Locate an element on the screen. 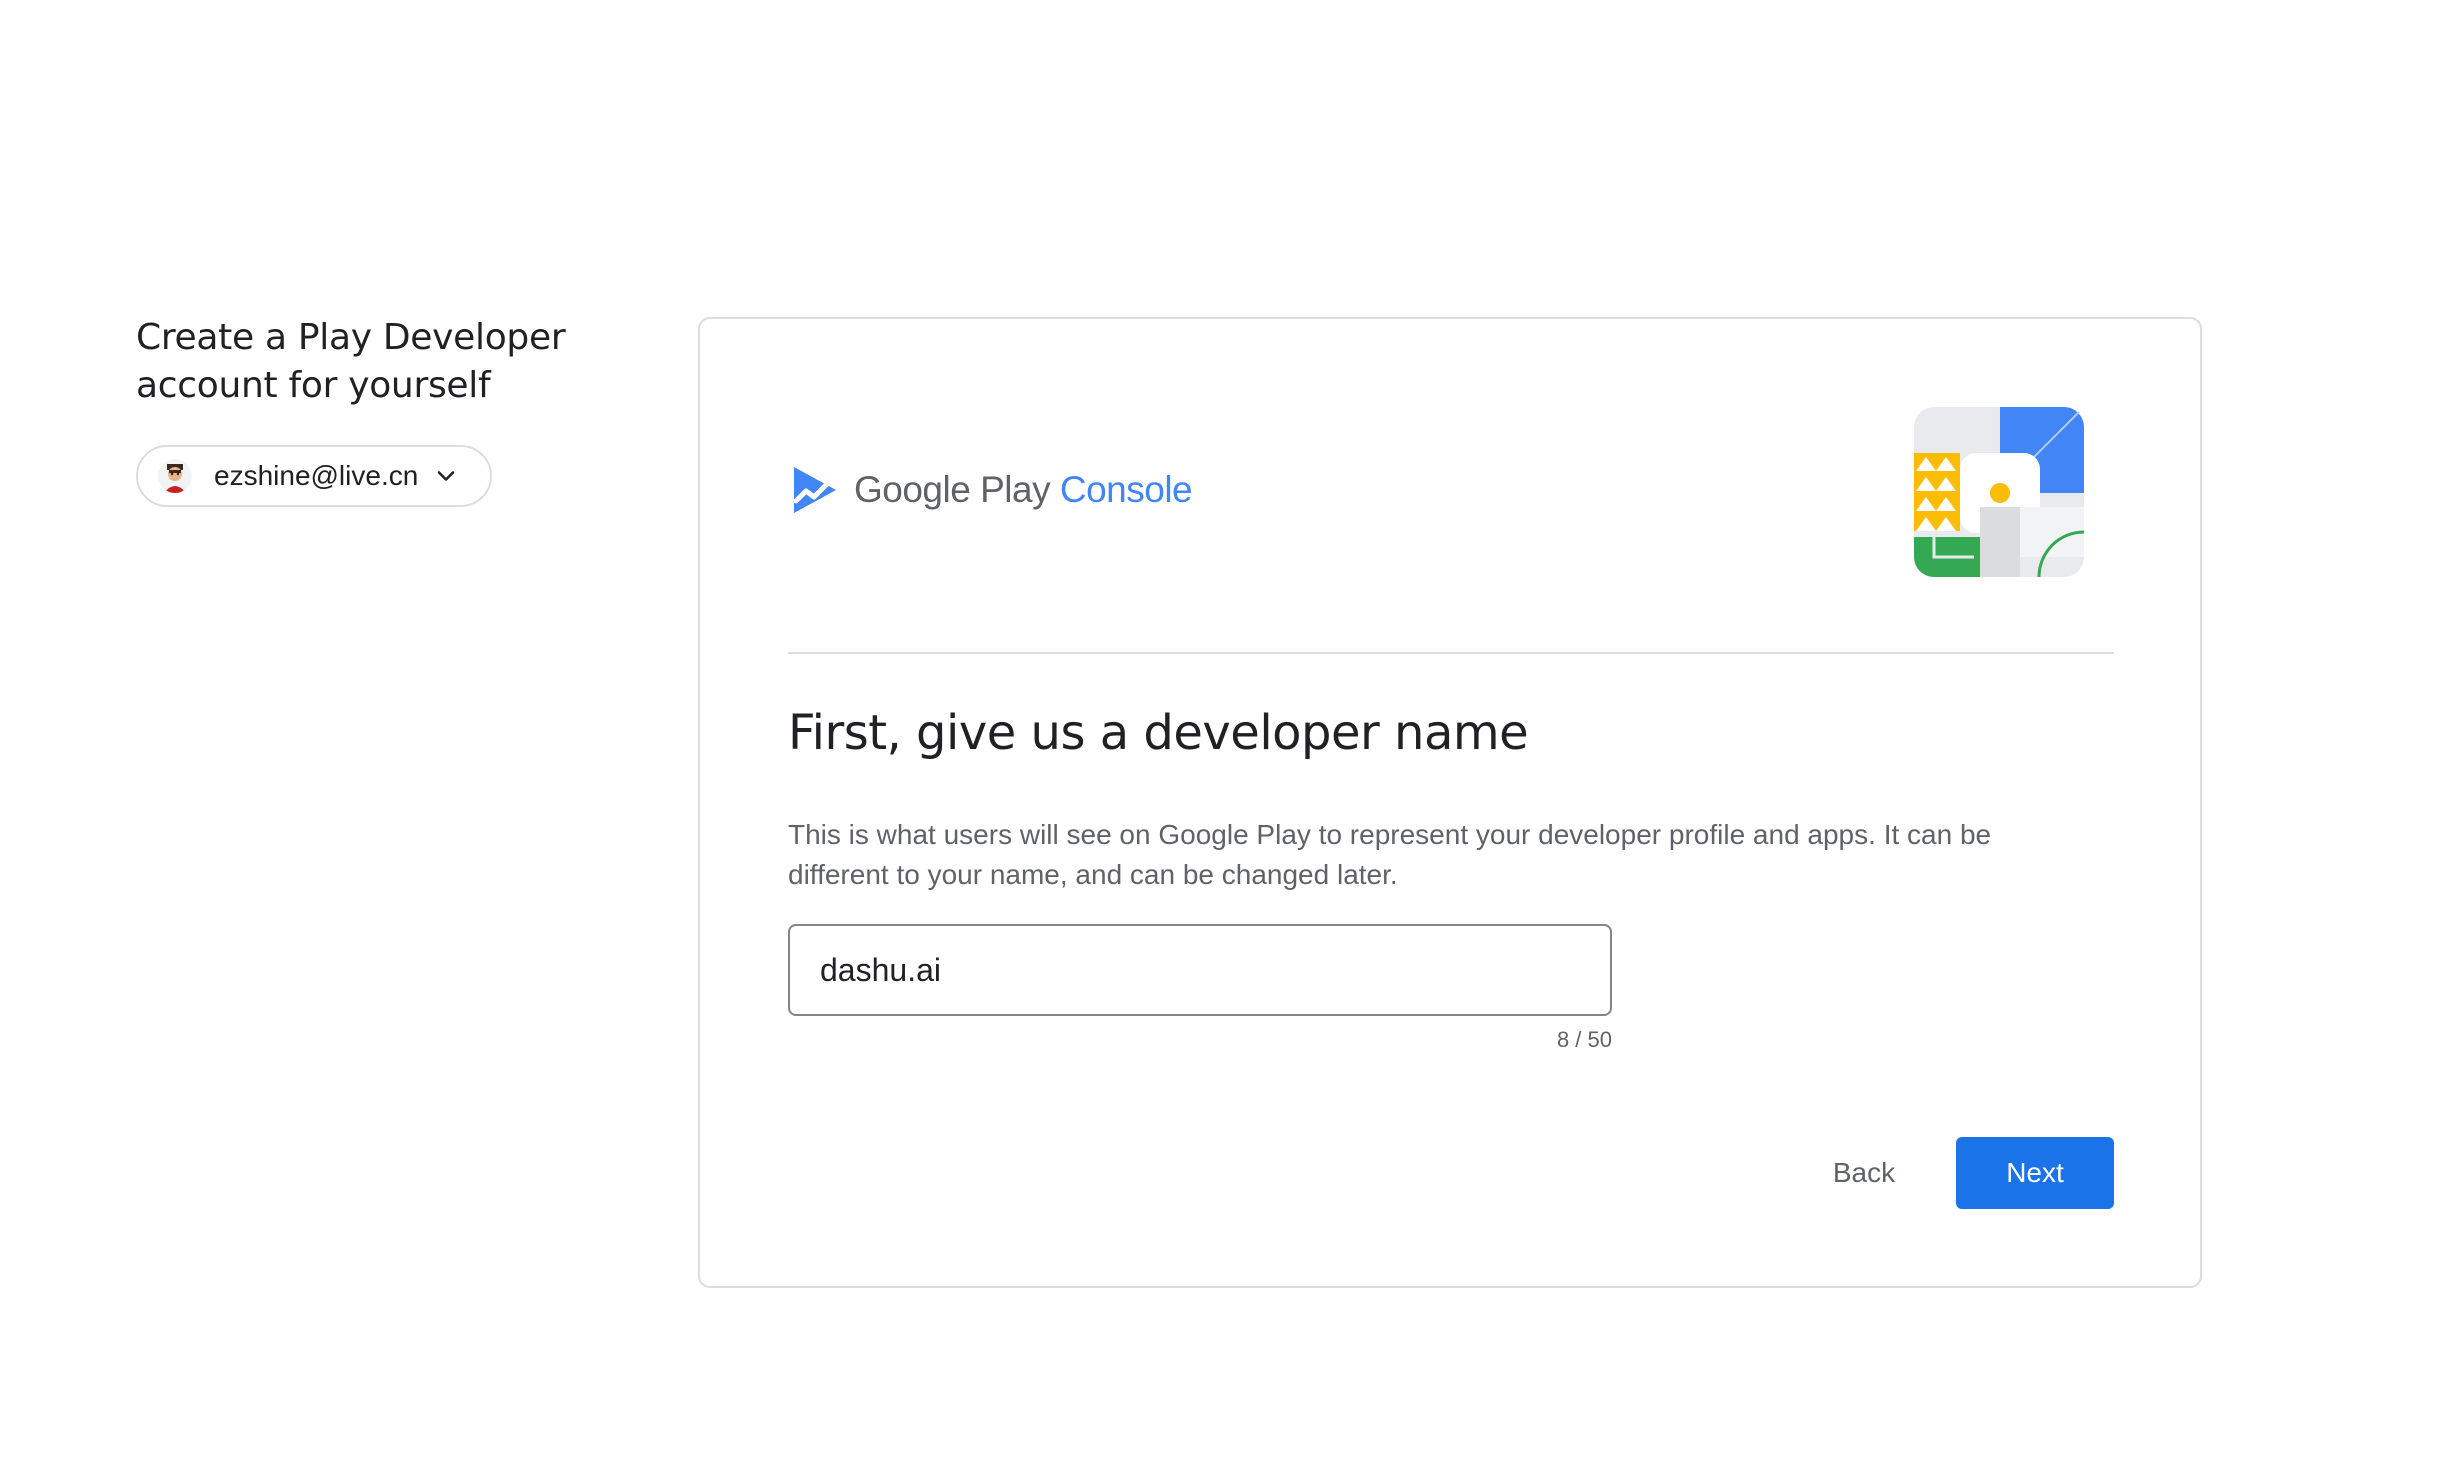 The width and height of the screenshot is (2458, 1462). step-heading: First, give us a developer name is located at coordinates (1158, 733).